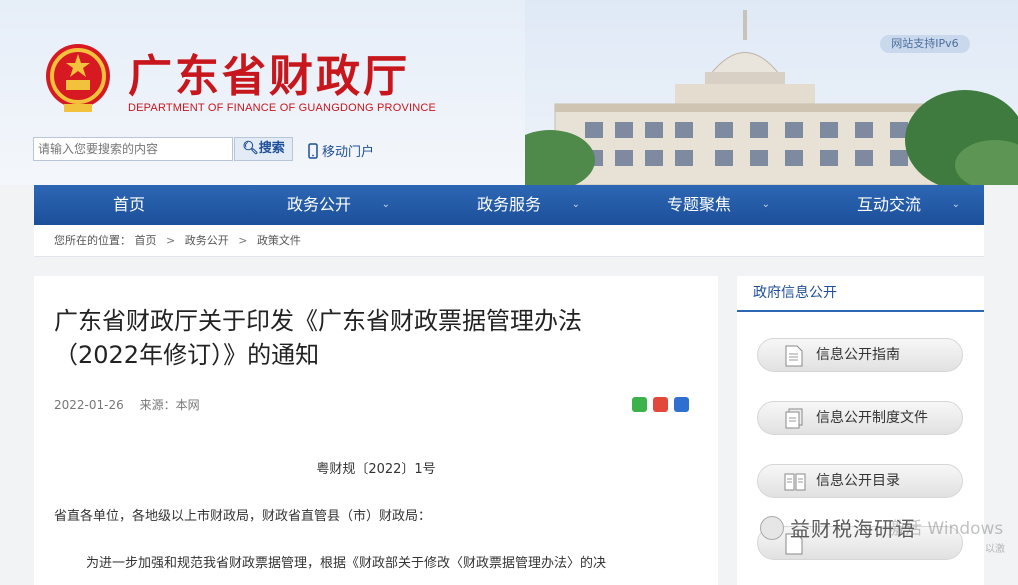 The image size is (1018, 585). I want to click on nav-label: 专题聚焦, so click(698, 204).